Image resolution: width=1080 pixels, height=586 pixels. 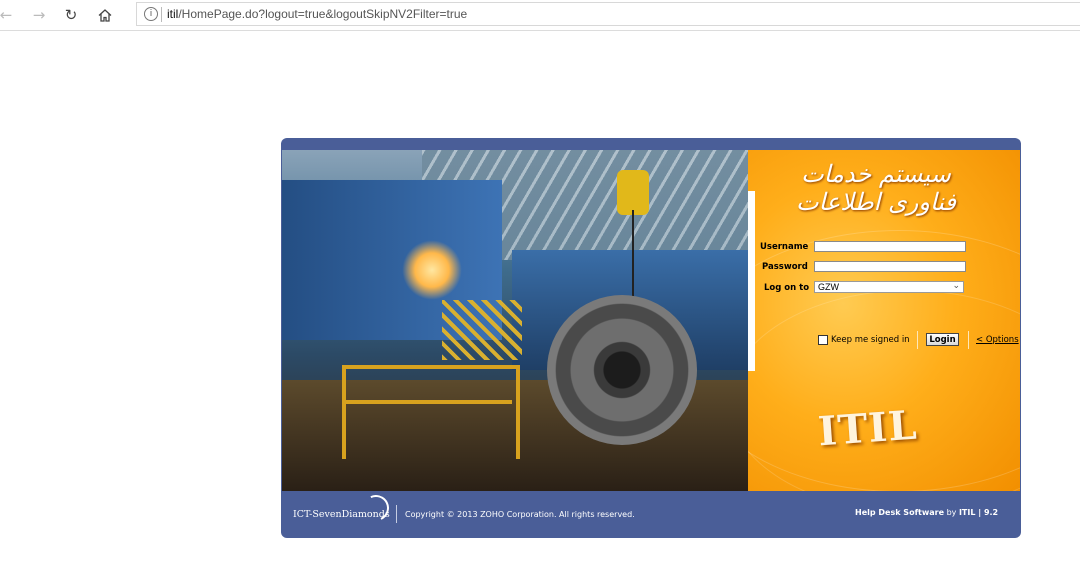 What do you see at coordinates (785, 267) in the screenshot?
I see `password-label: Password` at bounding box center [785, 267].